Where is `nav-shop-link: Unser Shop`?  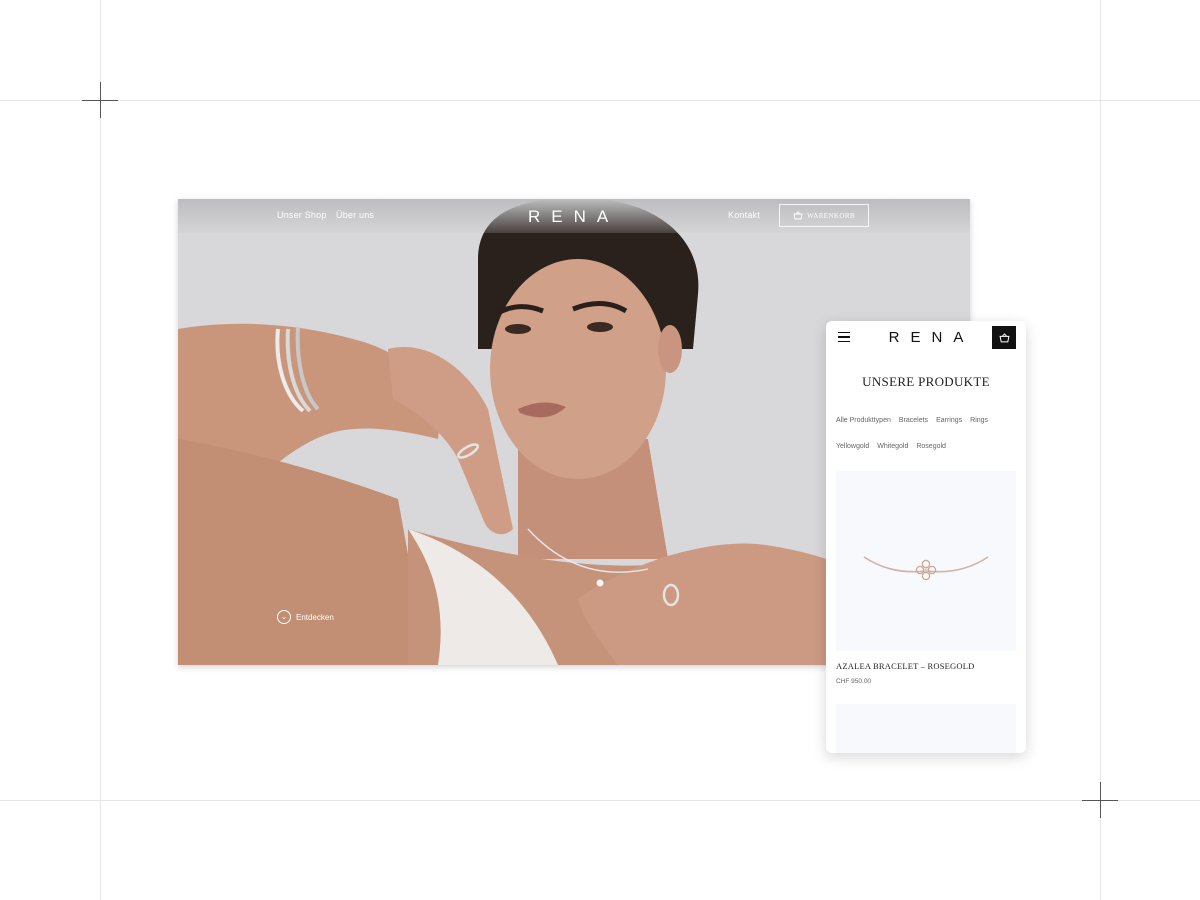 nav-shop-link: Unser Shop is located at coordinates (302, 215).